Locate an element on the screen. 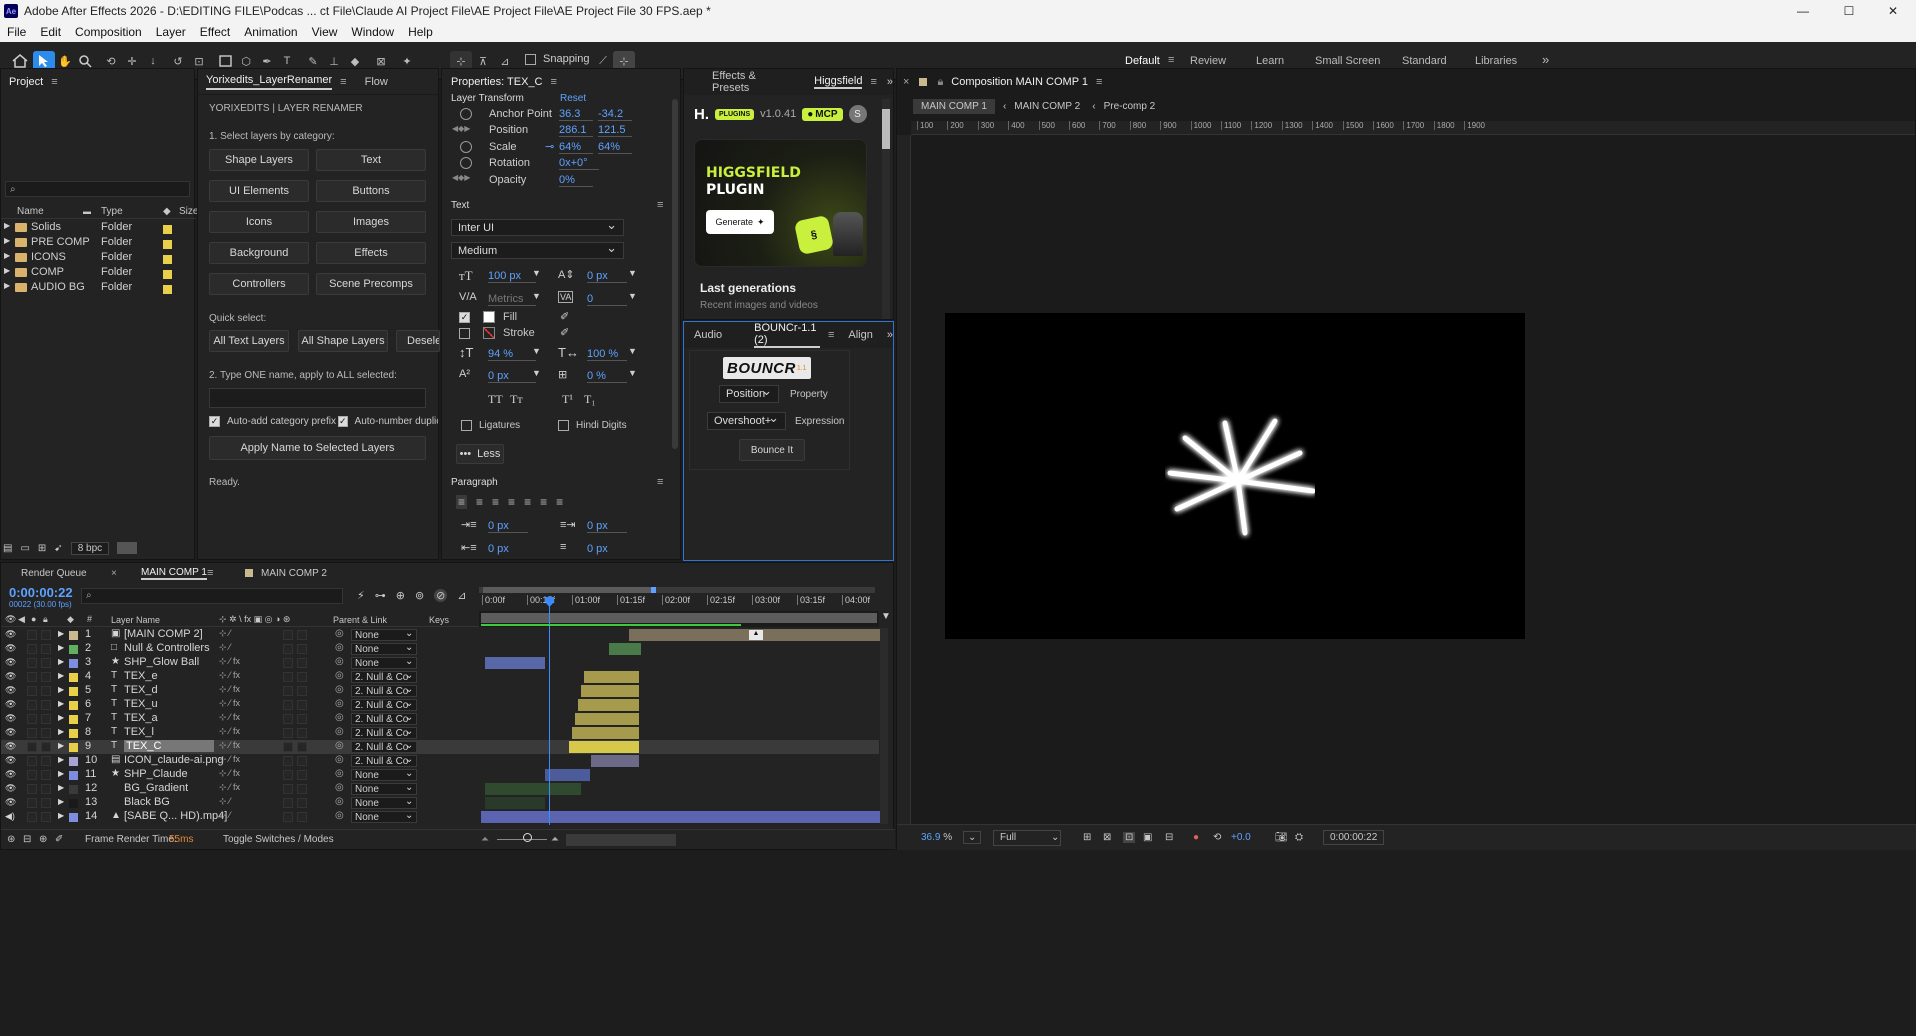 The height and width of the screenshot is (1036, 1916). hindi-digits-checkbox is located at coordinates (563, 425).